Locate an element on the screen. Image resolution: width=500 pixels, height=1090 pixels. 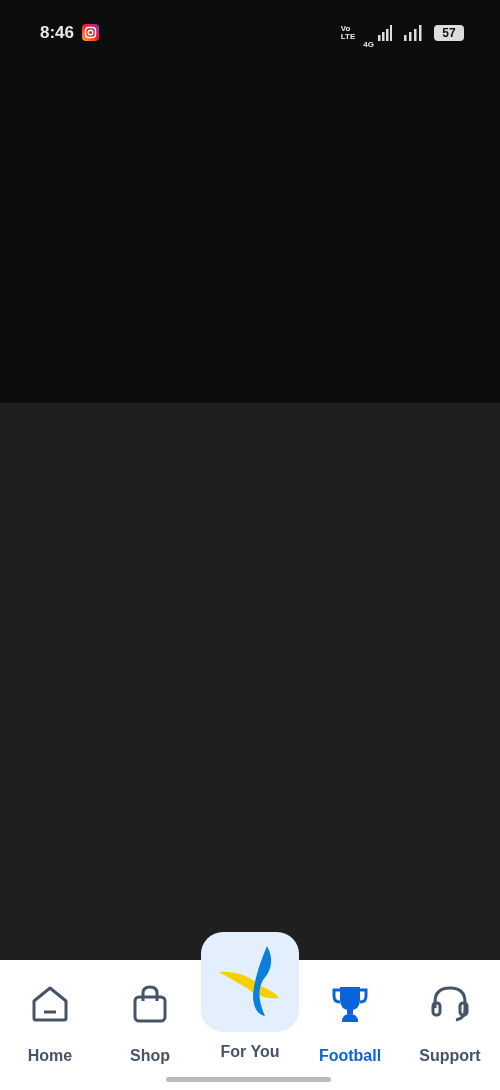
nav-tab: Football is located at coordinates (350, 1018).